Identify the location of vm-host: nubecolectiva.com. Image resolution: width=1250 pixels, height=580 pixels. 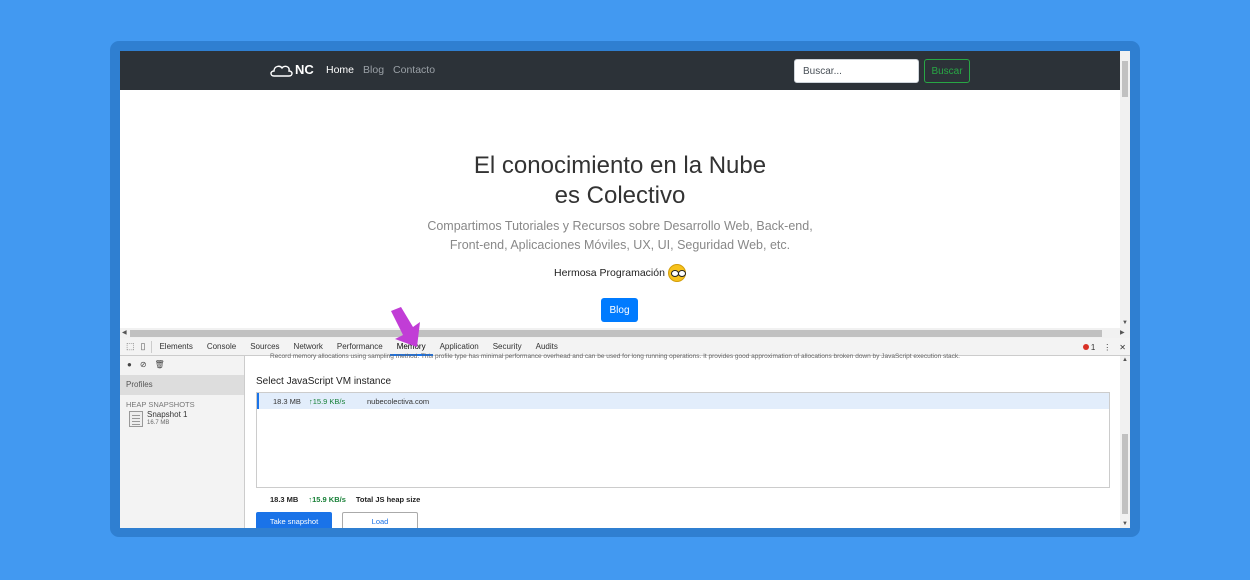
(398, 401).